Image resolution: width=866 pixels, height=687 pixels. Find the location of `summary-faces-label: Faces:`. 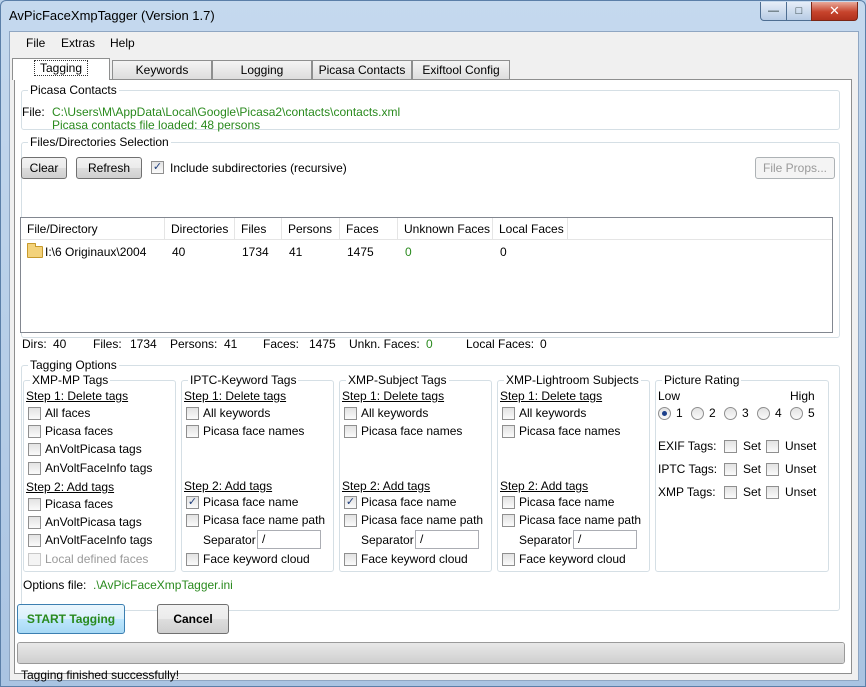

summary-faces-label: Faces: is located at coordinates (281, 344).